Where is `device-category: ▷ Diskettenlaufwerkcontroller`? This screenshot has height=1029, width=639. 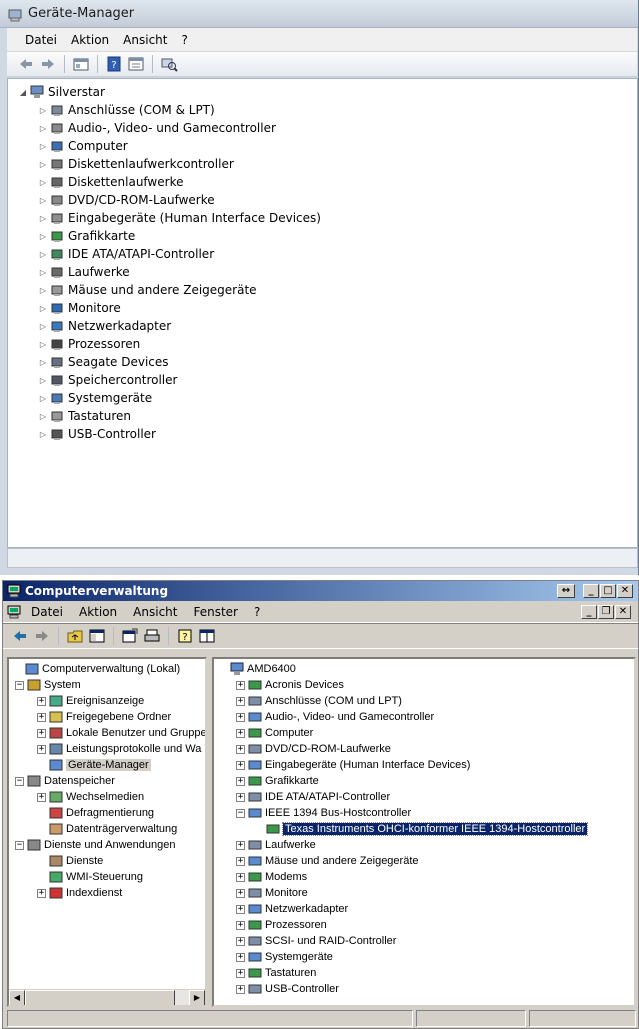
device-category: ▷ Diskettenlaufwerkcontroller is located at coordinates (136, 164).